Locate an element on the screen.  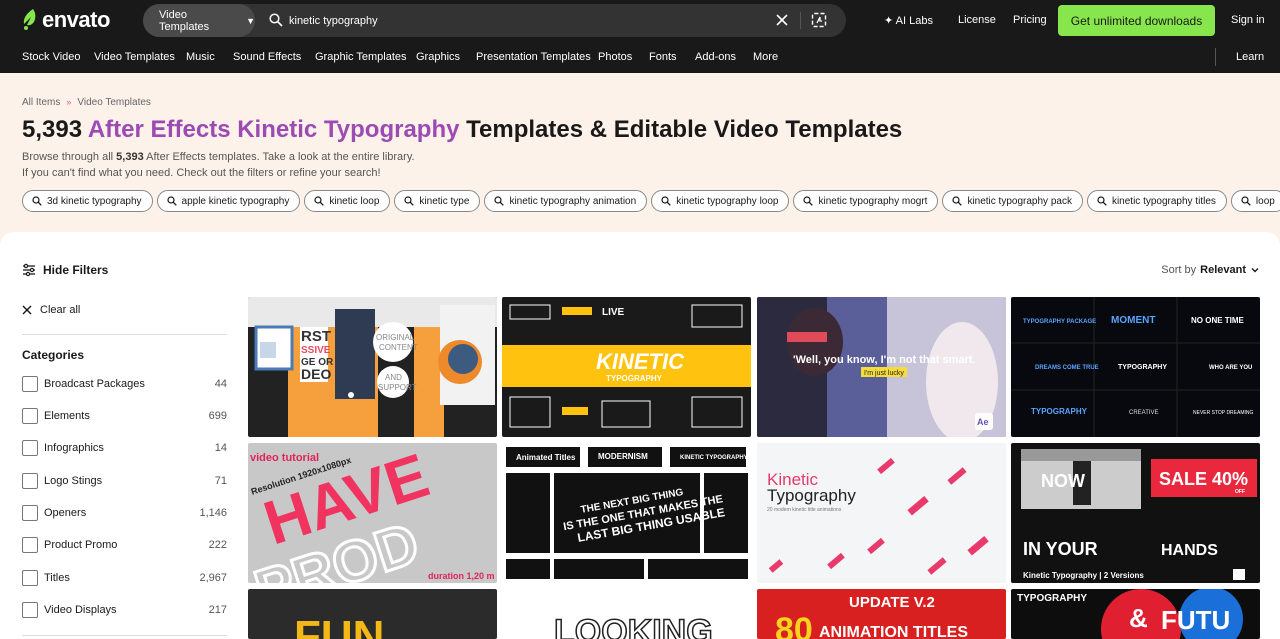
catnav-presentation-templates: Presentation Templates is located at coordinates (533, 57).